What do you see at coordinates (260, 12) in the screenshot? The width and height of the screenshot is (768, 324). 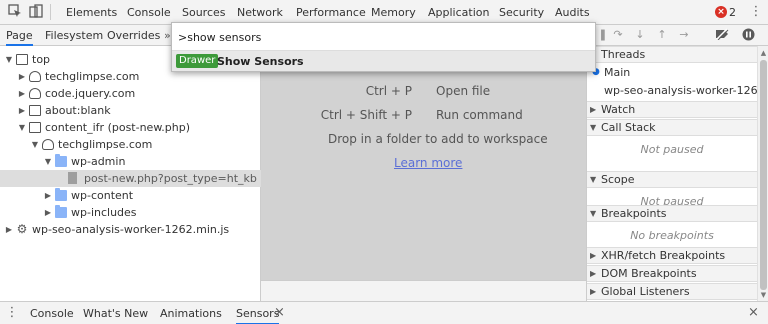 I see `tab-network: Network` at bounding box center [260, 12].